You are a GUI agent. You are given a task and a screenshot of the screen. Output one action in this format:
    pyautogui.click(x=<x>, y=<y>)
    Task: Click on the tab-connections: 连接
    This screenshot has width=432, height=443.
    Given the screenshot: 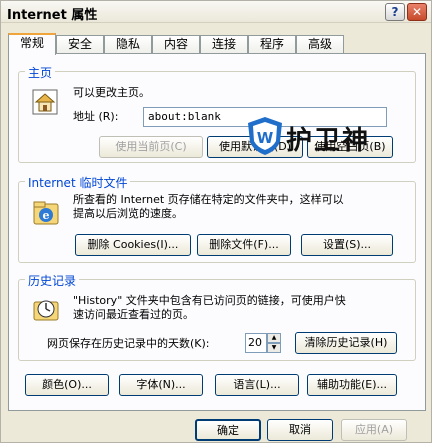 What is the action you would take?
    pyautogui.click(x=224, y=44)
    